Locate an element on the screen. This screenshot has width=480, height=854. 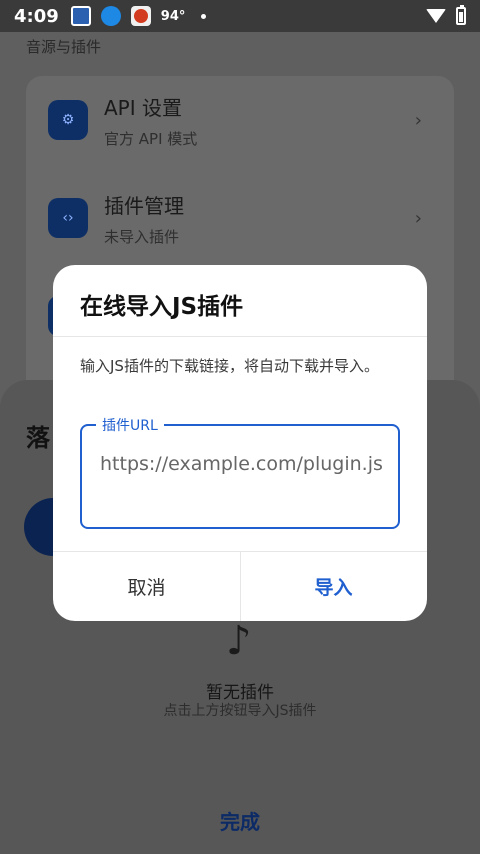
status-bar: 4:09 94° is located at coordinates (240, 16).